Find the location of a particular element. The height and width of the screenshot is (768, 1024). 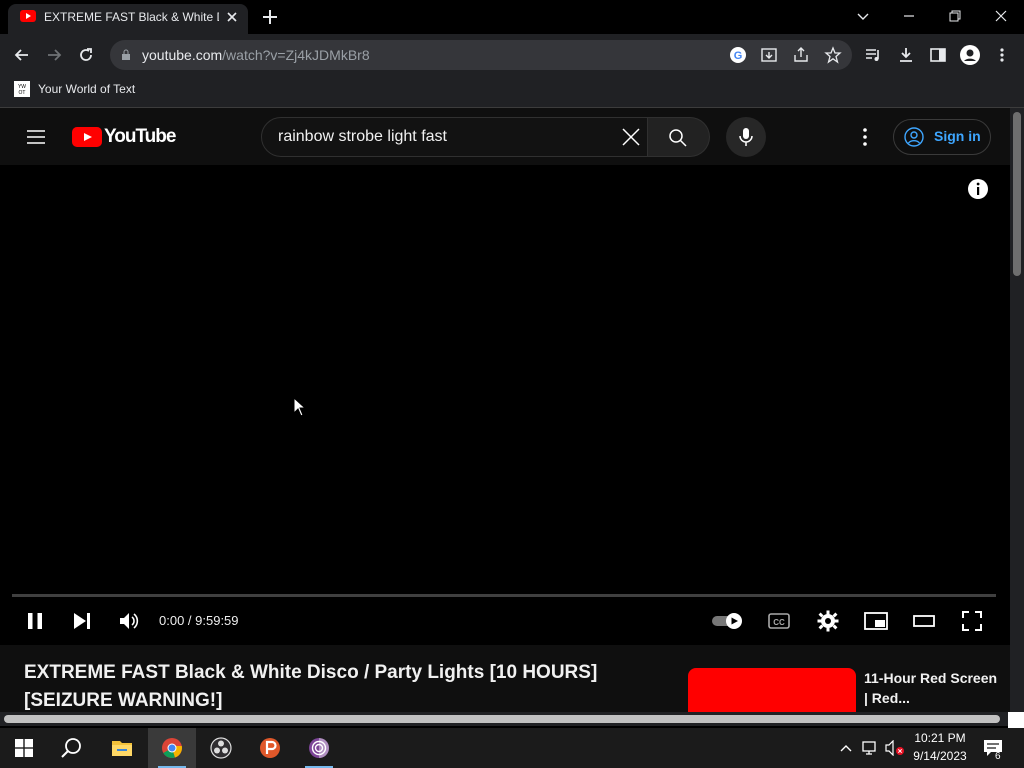

search-icon is located at coordinates (678, 138).